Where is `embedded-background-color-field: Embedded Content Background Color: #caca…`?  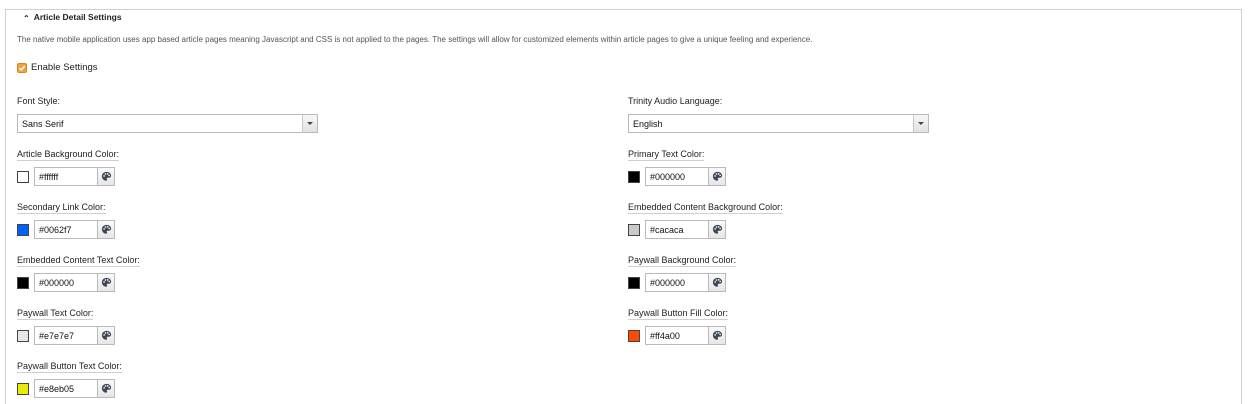 embedded-background-color-field: Embedded Content Background Color: #caca… is located at coordinates (705, 218).